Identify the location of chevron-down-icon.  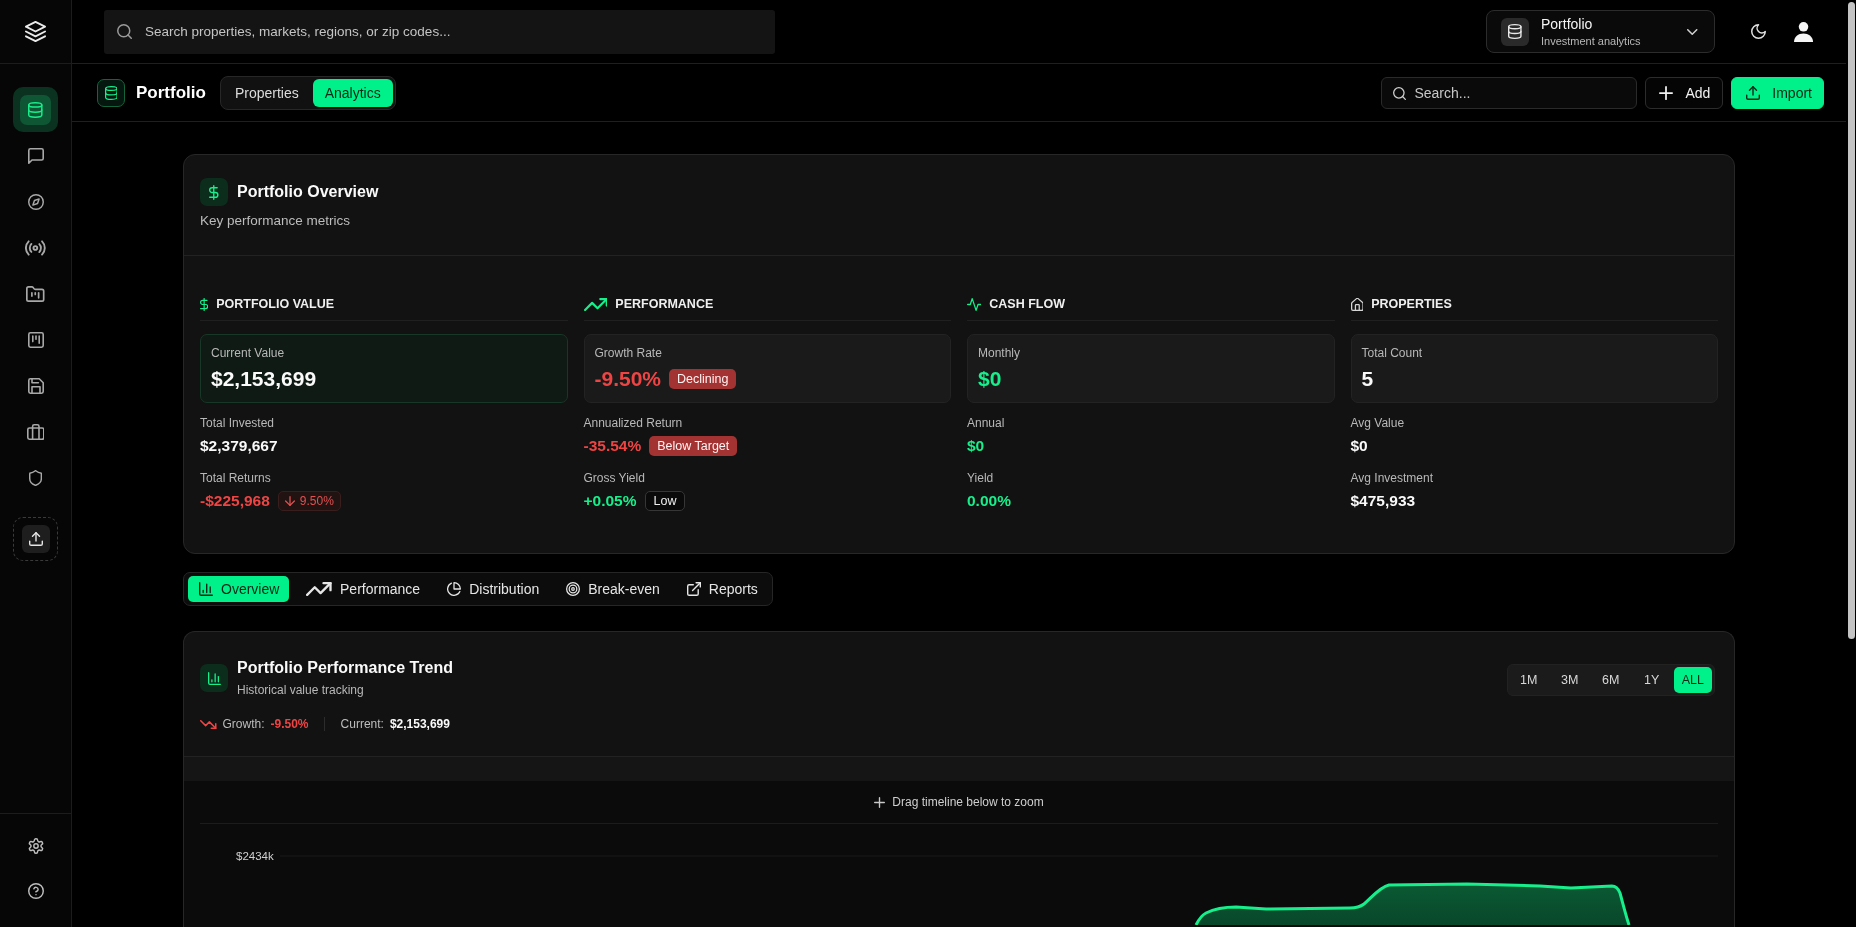
(1692, 31).